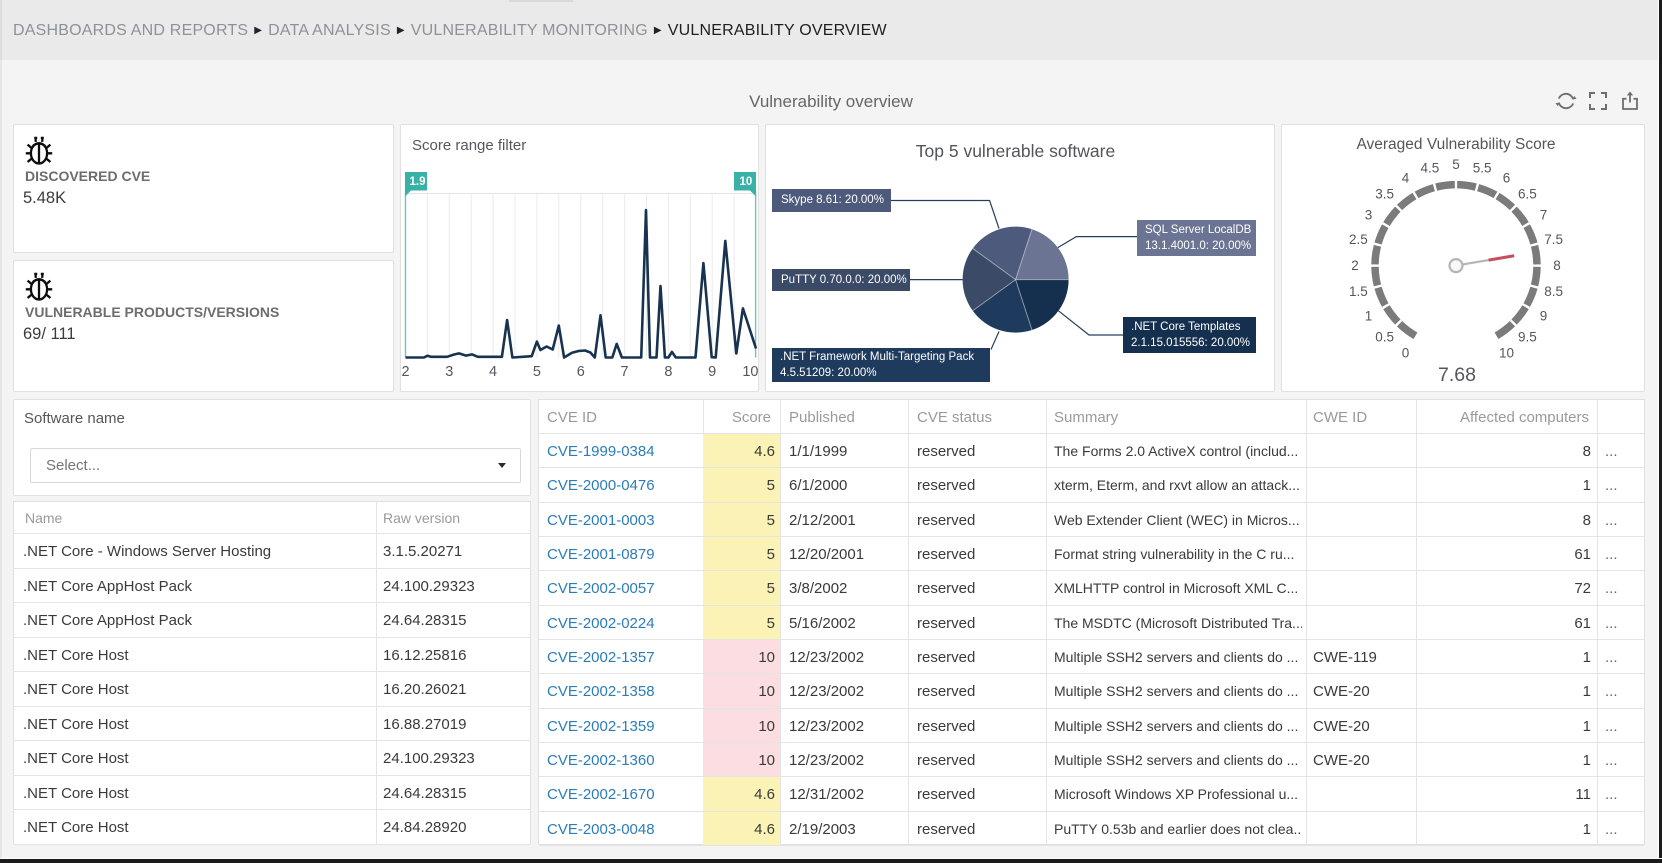 Image resolution: width=1662 pixels, height=863 pixels. What do you see at coordinates (1527, 194) in the screenshot?
I see `svg-text: 6.5` at bounding box center [1527, 194].